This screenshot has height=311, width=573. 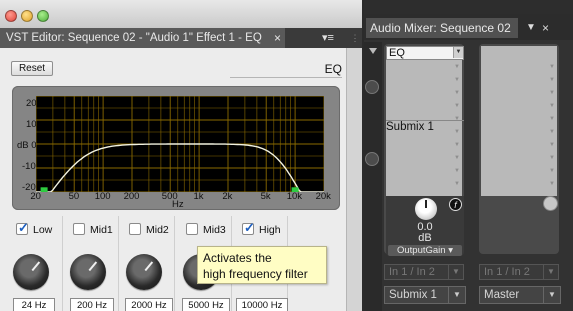 I want to click on track-2-strip, so click(x=519, y=149).